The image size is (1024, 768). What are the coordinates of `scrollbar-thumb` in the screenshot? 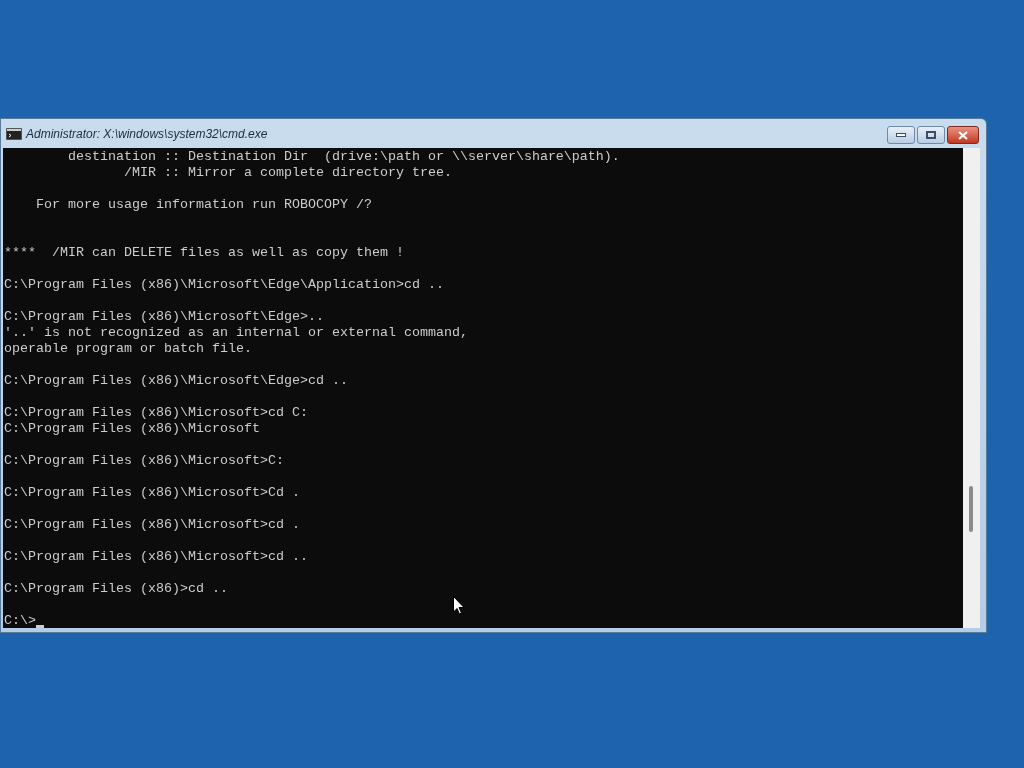 It's located at (971, 509).